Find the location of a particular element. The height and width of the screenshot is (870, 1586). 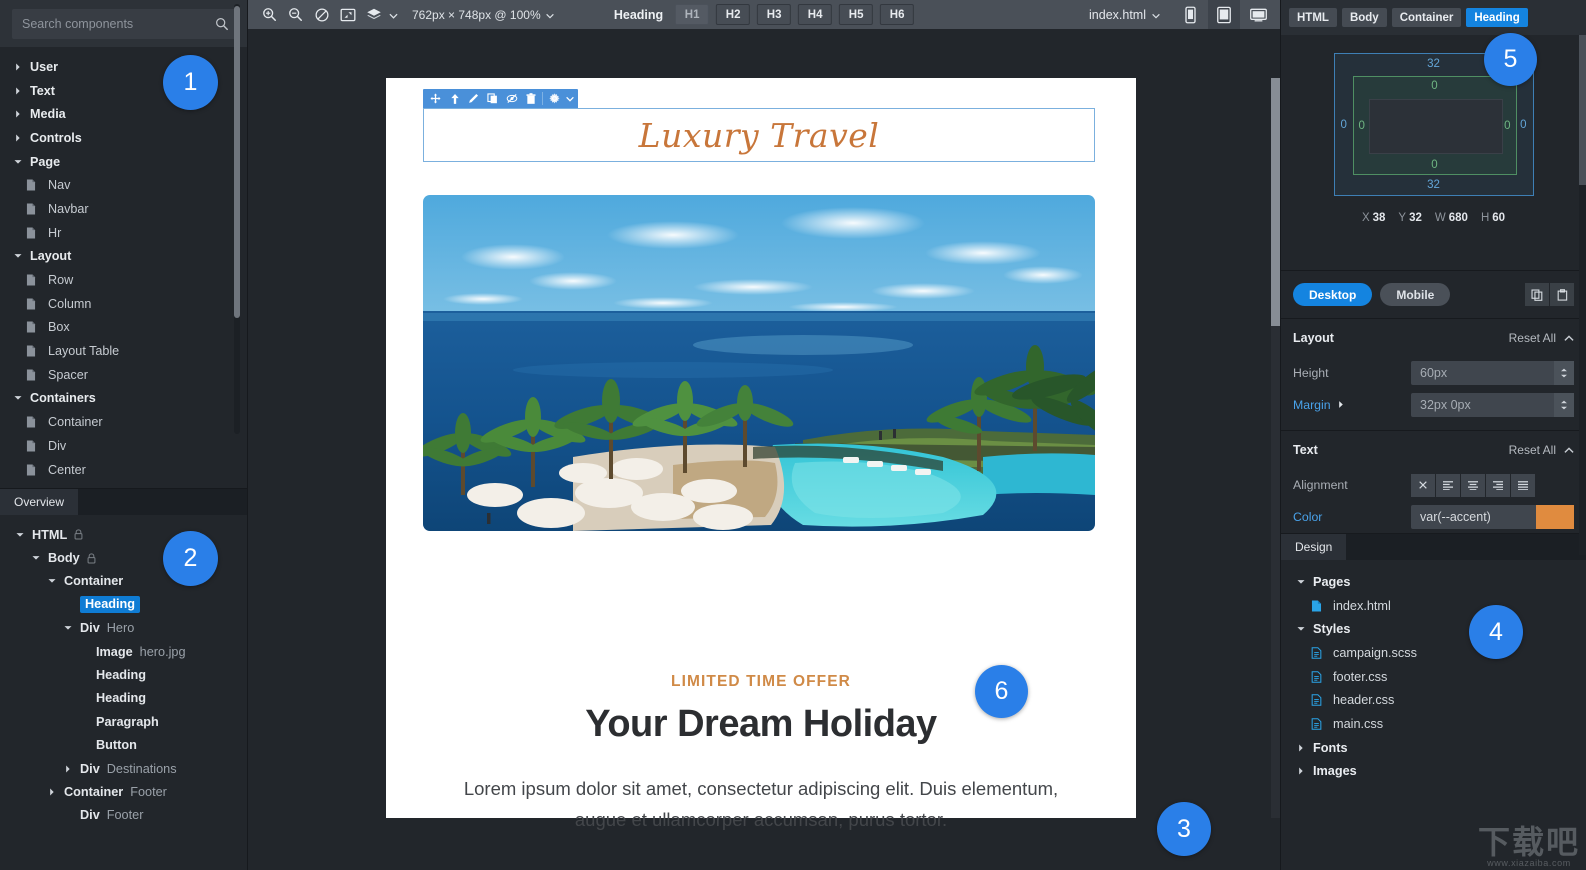

select-parent-icon is located at coordinates (454, 98).